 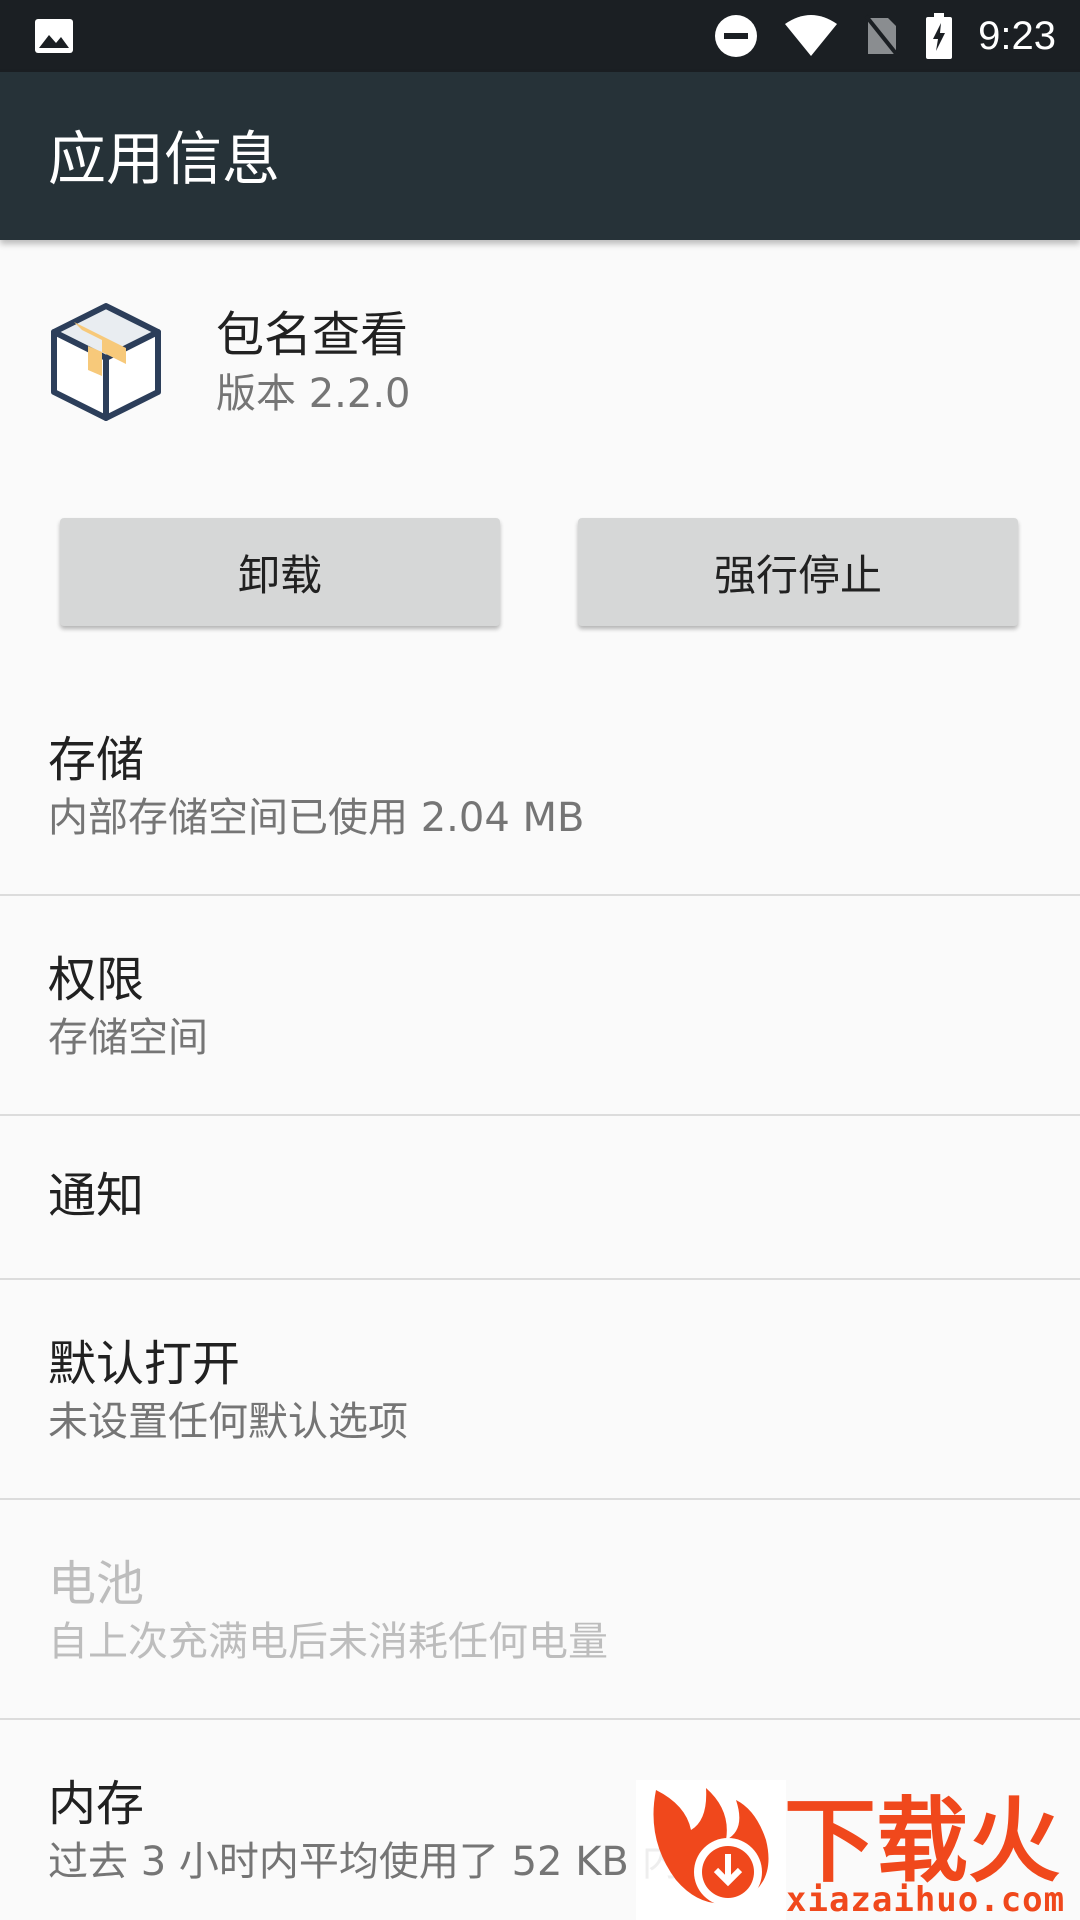 What do you see at coordinates (164, 159) in the screenshot?
I see `page-title: 应用信息` at bounding box center [164, 159].